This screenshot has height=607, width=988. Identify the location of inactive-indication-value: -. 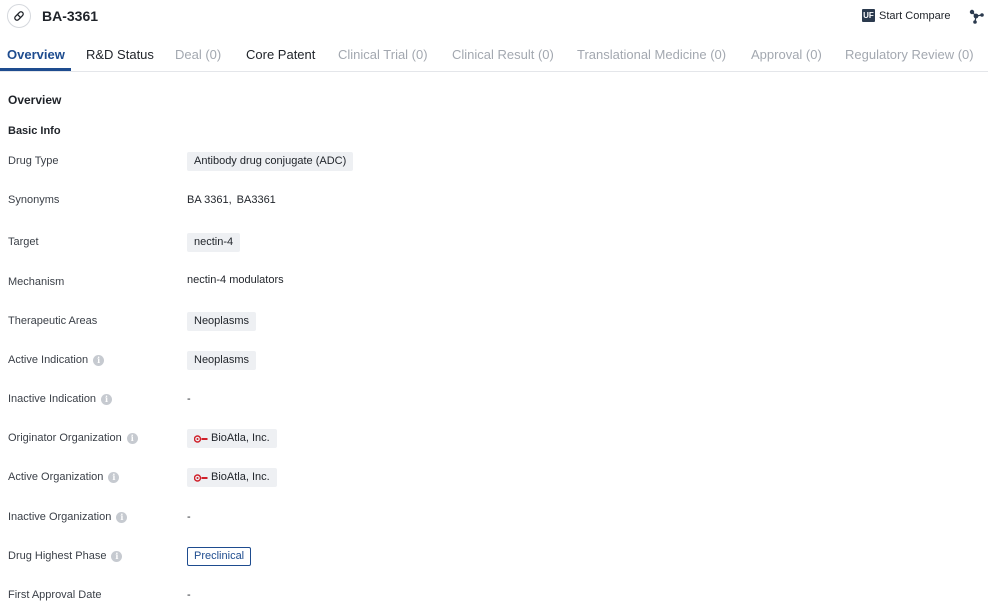
(189, 399).